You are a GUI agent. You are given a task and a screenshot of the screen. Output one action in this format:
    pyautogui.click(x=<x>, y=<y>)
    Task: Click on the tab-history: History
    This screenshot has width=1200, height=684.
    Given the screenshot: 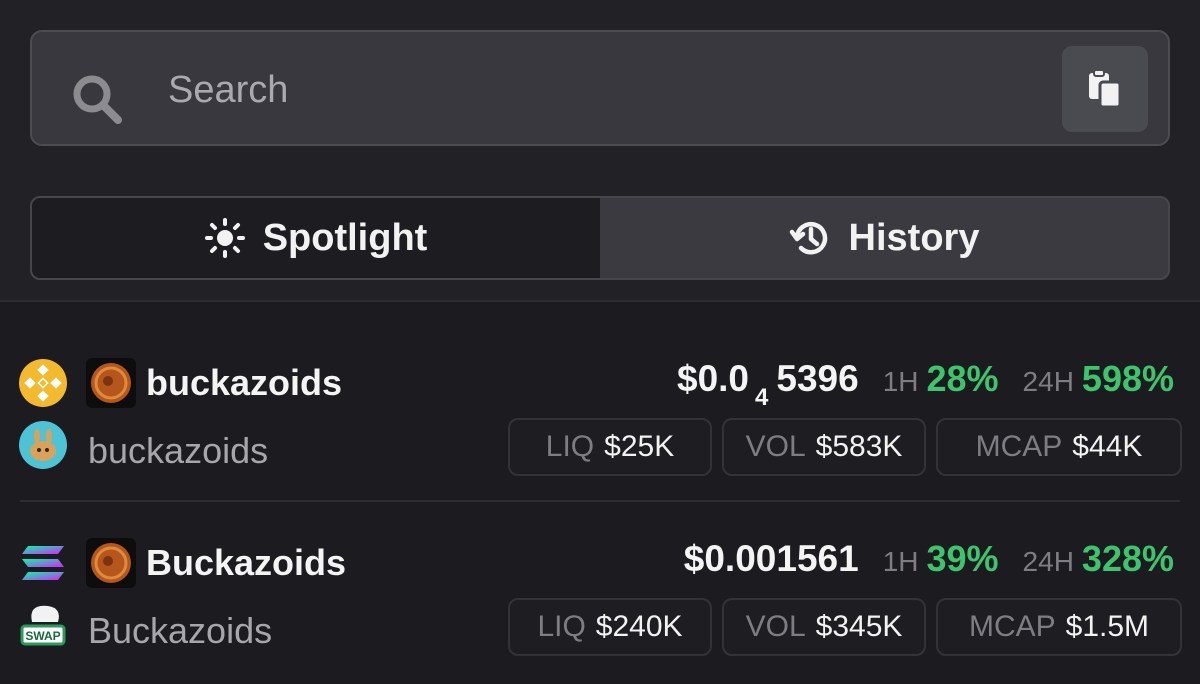 What is the action you would take?
    pyautogui.click(x=884, y=238)
    